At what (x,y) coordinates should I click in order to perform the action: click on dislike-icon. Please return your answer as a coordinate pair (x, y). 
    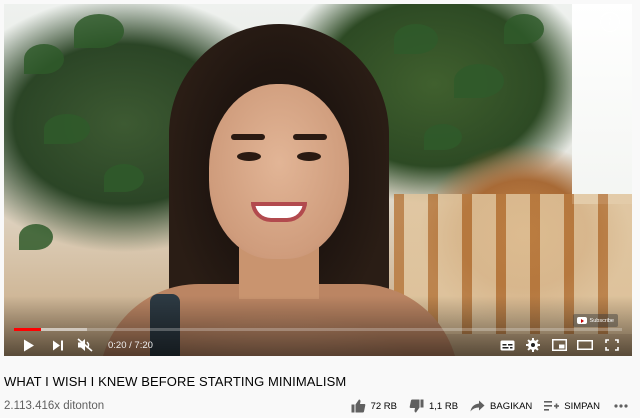
    Looking at the image, I should click on (416, 406).